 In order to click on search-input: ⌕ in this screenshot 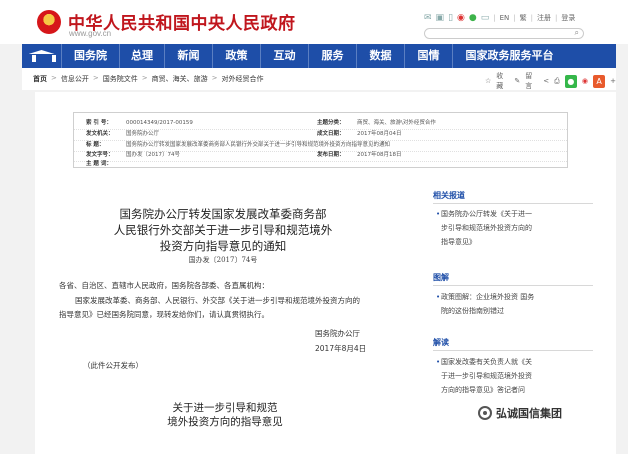, I will do `click(504, 33)`.